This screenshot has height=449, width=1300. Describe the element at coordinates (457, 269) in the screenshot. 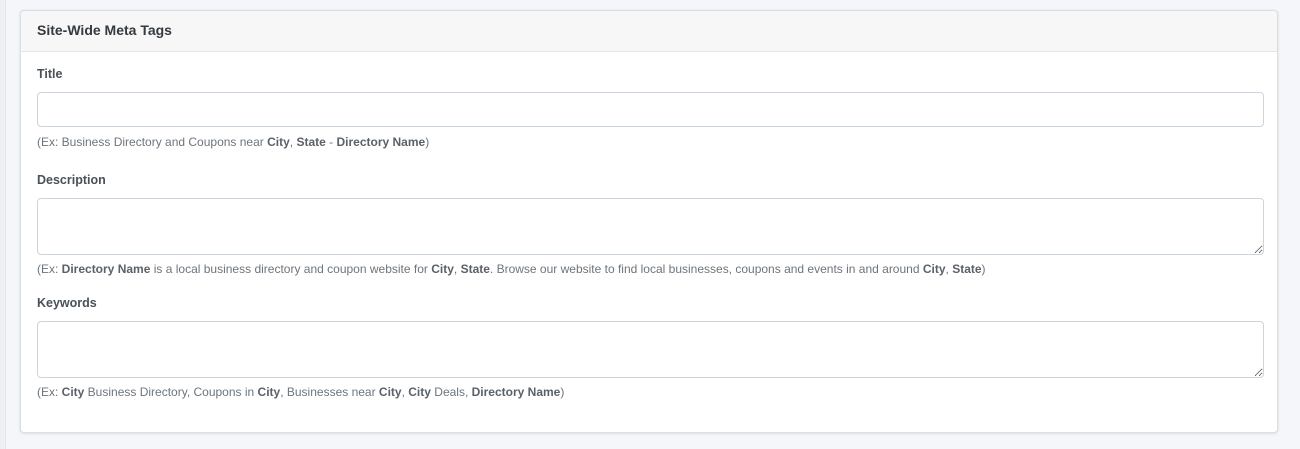

I see `help-text-fragment: ,` at that location.